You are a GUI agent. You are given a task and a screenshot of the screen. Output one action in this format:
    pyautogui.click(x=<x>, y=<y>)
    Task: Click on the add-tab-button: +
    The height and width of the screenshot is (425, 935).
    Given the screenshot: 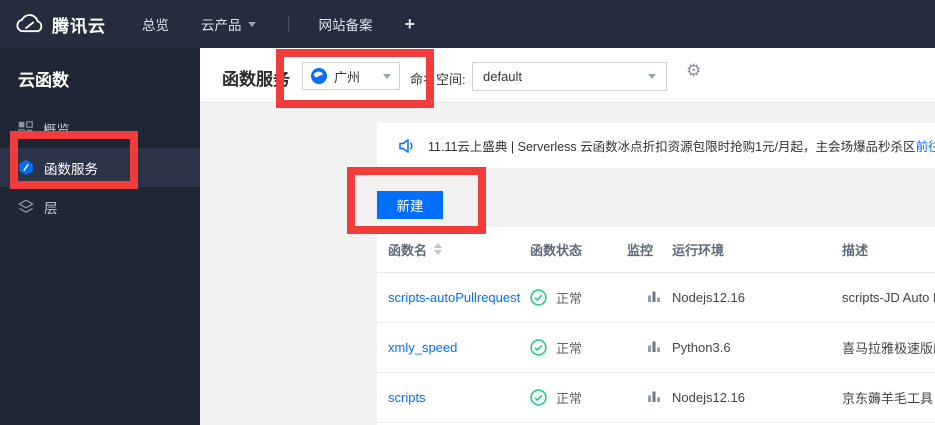 What is the action you would take?
    pyautogui.click(x=410, y=24)
    